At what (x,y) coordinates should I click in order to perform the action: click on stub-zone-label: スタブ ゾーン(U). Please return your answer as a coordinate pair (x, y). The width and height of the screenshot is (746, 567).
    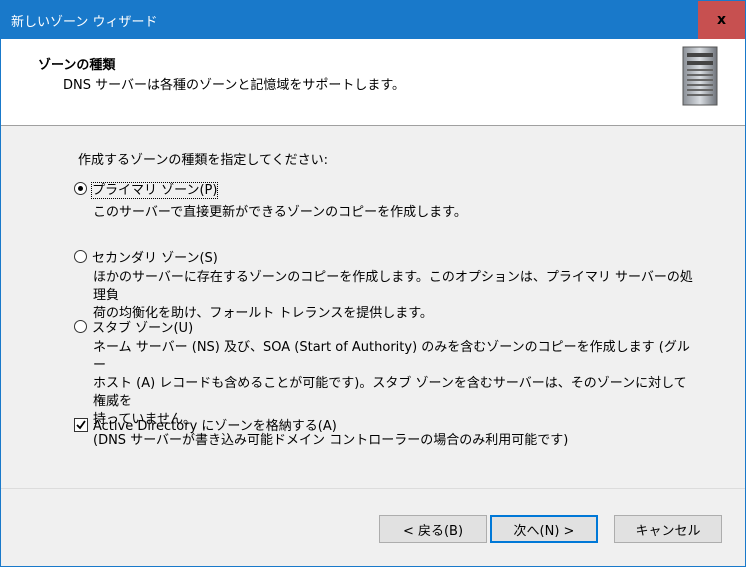
    Looking at the image, I should click on (143, 328).